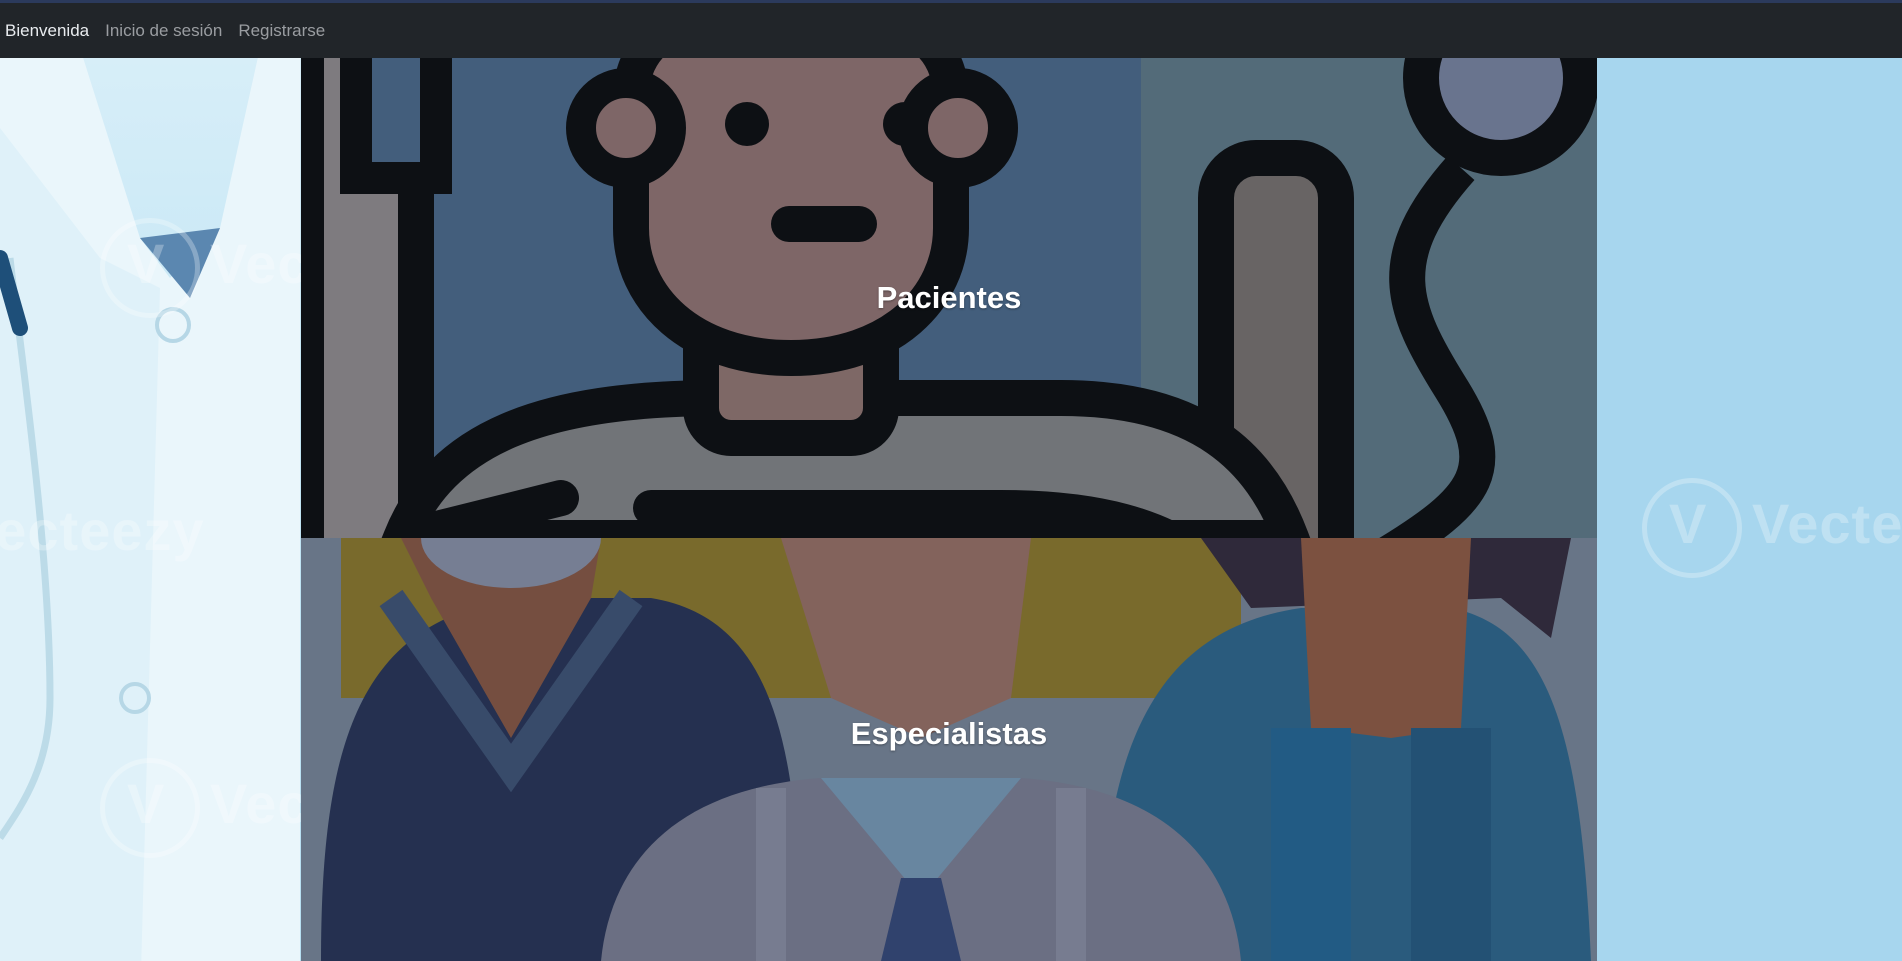 This screenshot has height=961, width=1902. What do you see at coordinates (163, 31) in the screenshot?
I see `nav-link-inicio-sesion: Inicio de sesión` at bounding box center [163, 31].